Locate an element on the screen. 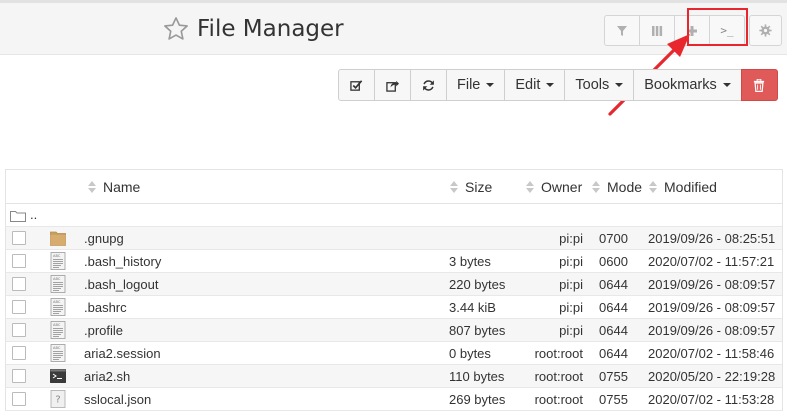 Image resolution: width=787 pixels, height=415 pixels. checkbox-check-icon is located at coordinates (356, 85).